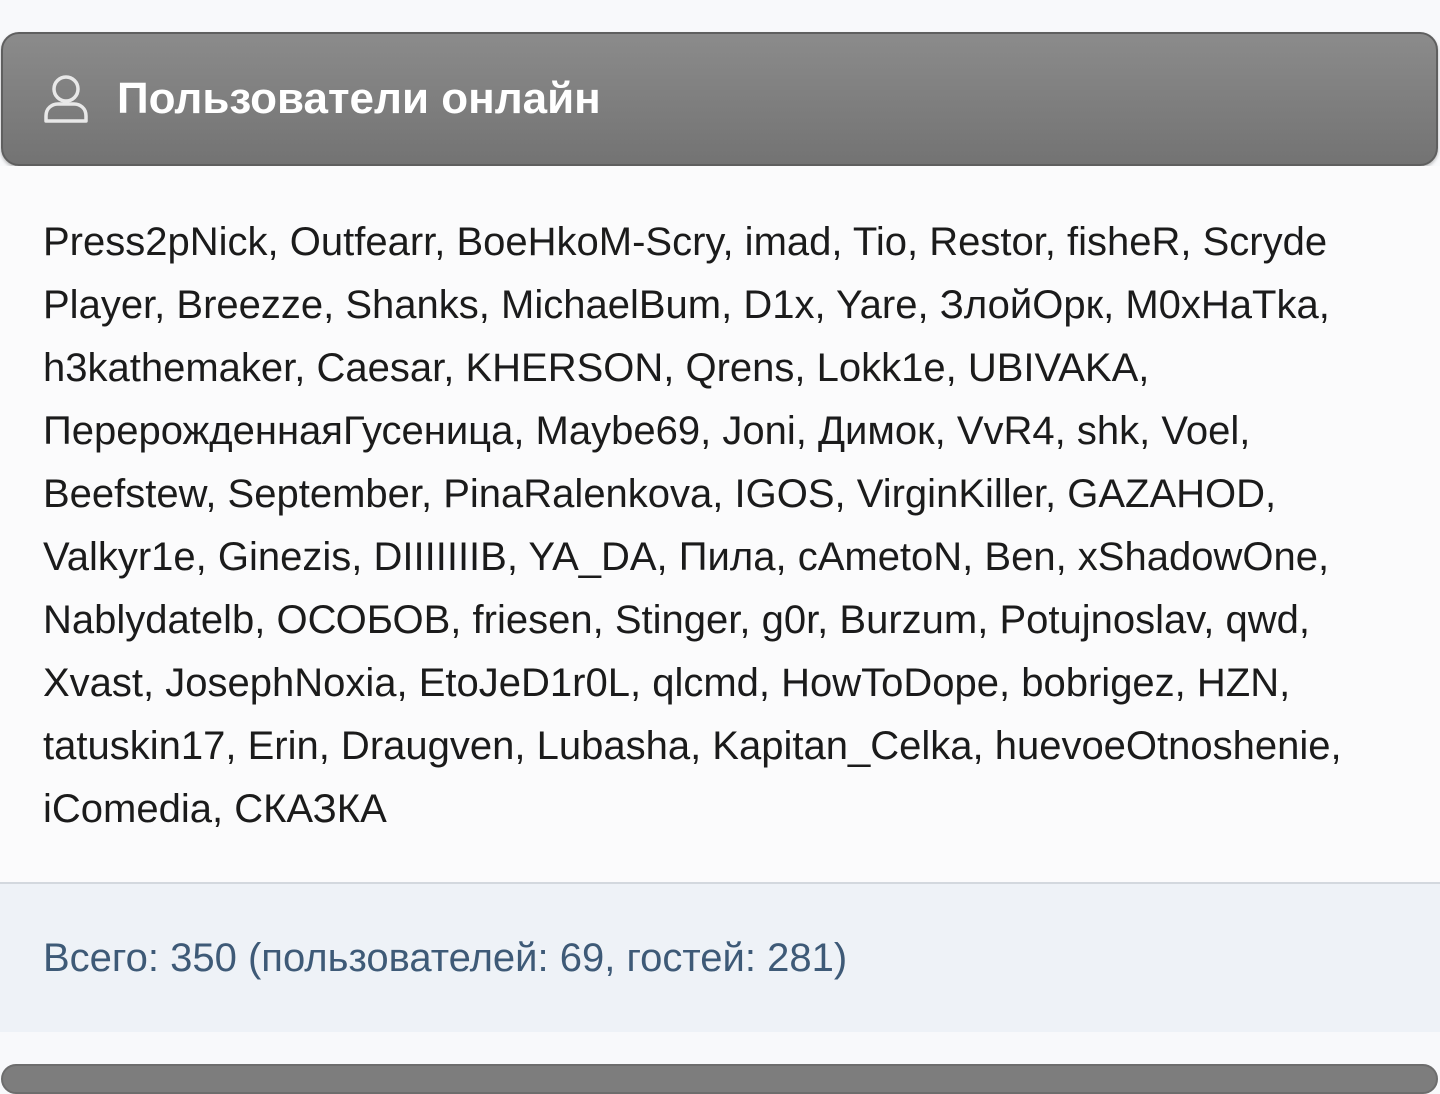 The image size is (1440, 1094). I want to click on user-icon, so click(66, 99).